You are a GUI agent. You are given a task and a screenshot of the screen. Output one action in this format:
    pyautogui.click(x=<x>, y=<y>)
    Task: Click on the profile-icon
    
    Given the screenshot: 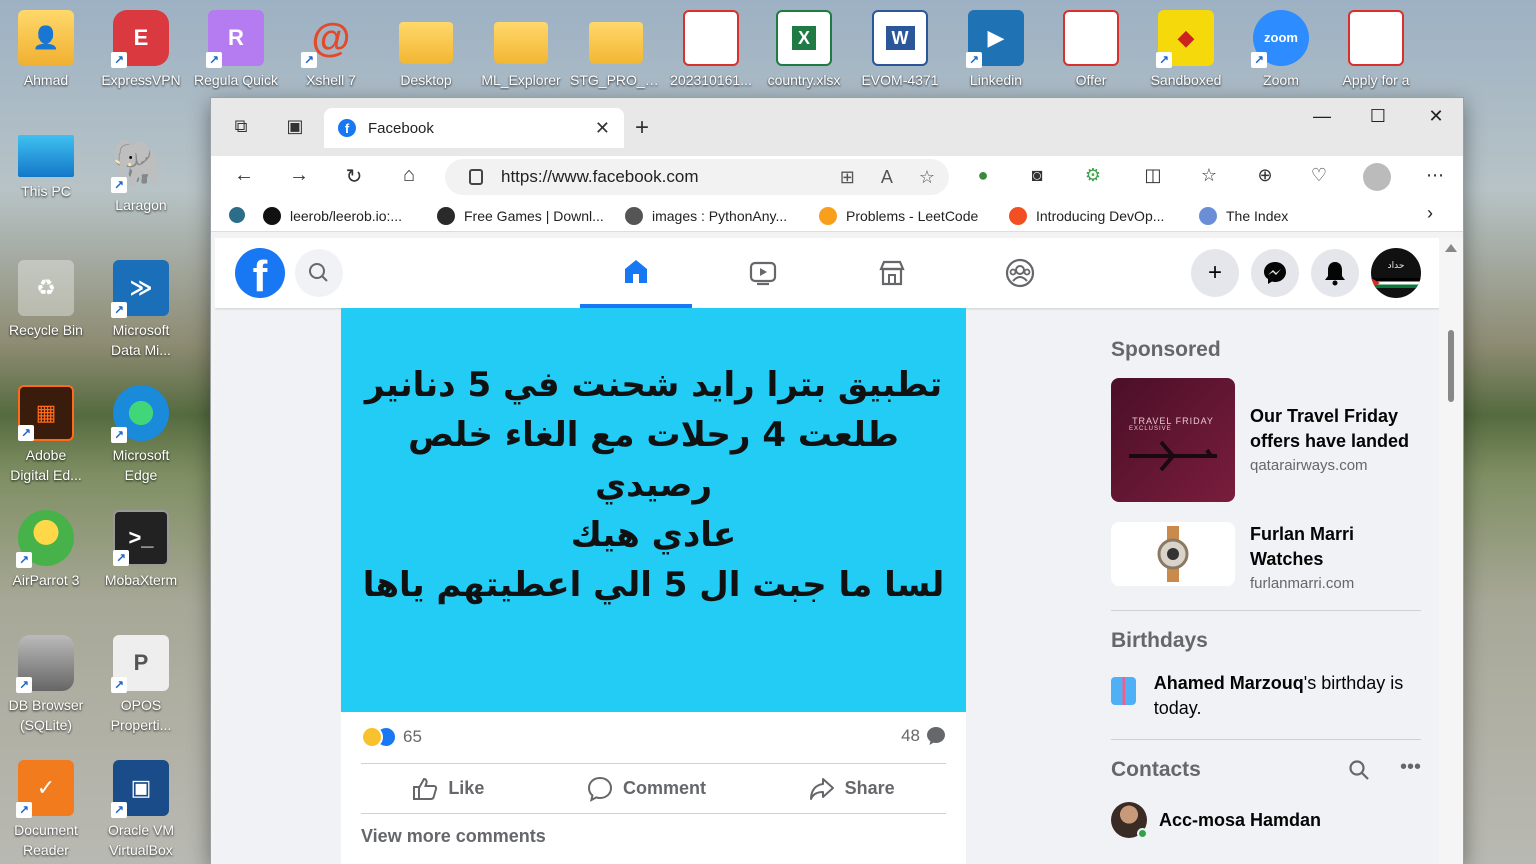 What is the action you would take?
    pyautogui.click(x=1377, y=177)
    